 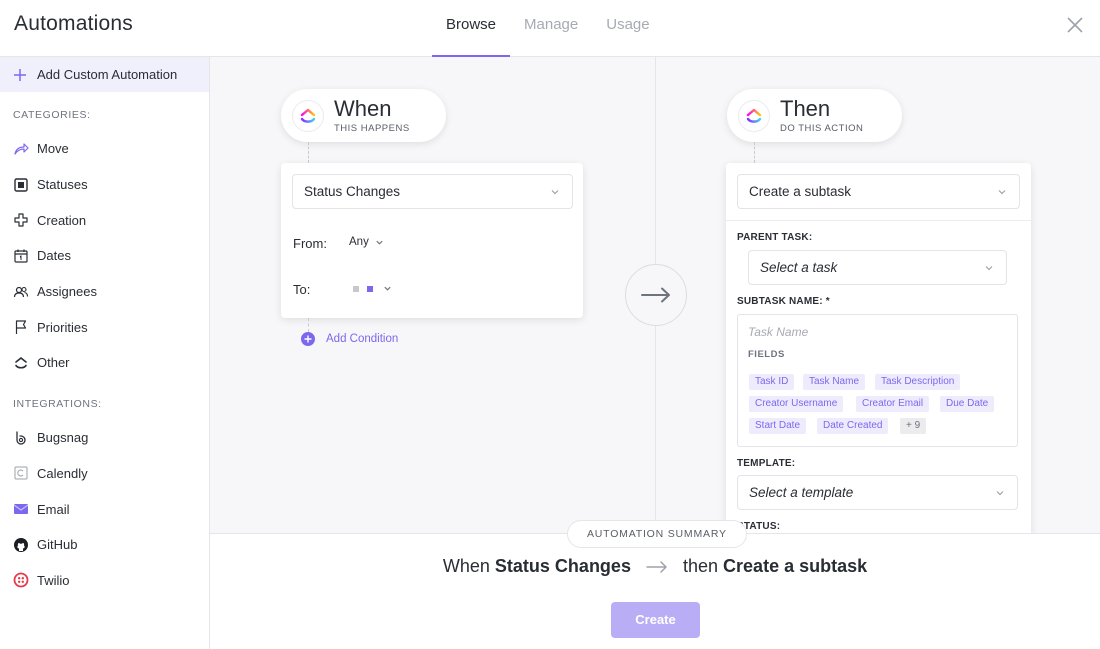 What do you see at coordinates (21, 438) in the screenshot?
I see `bugsnag-icon` at bounding box center [21, 438].